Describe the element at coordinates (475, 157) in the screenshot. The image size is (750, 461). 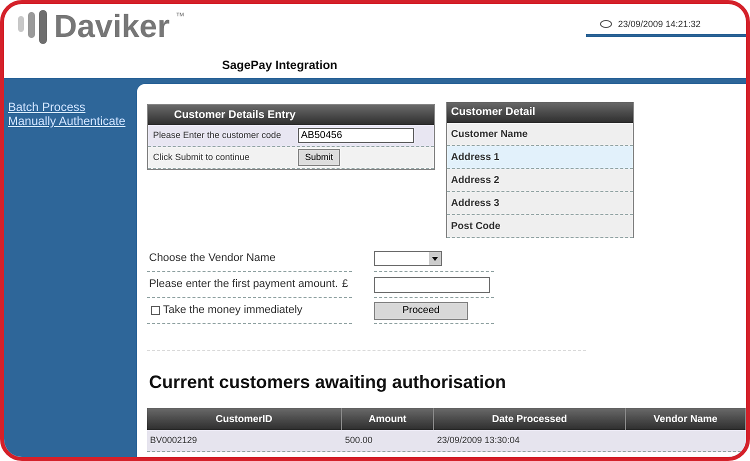
I see `detail-label: Address 1` at that location.